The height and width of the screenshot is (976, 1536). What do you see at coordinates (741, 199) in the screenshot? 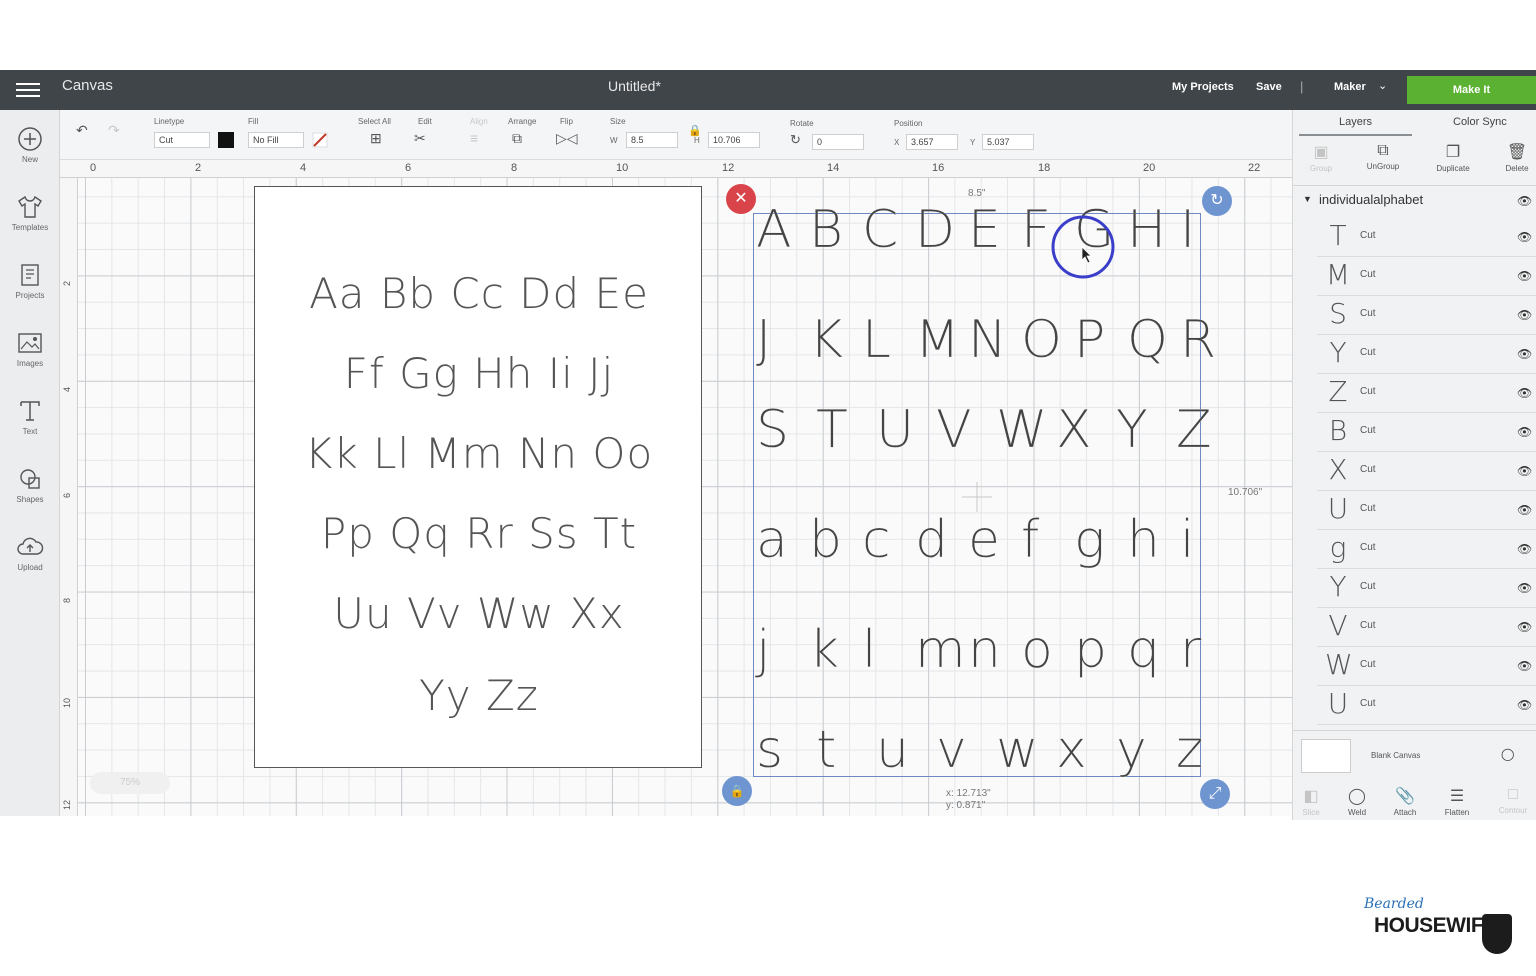
I see `delete-handle-icon: ✕` at bounding box center [741, 199].